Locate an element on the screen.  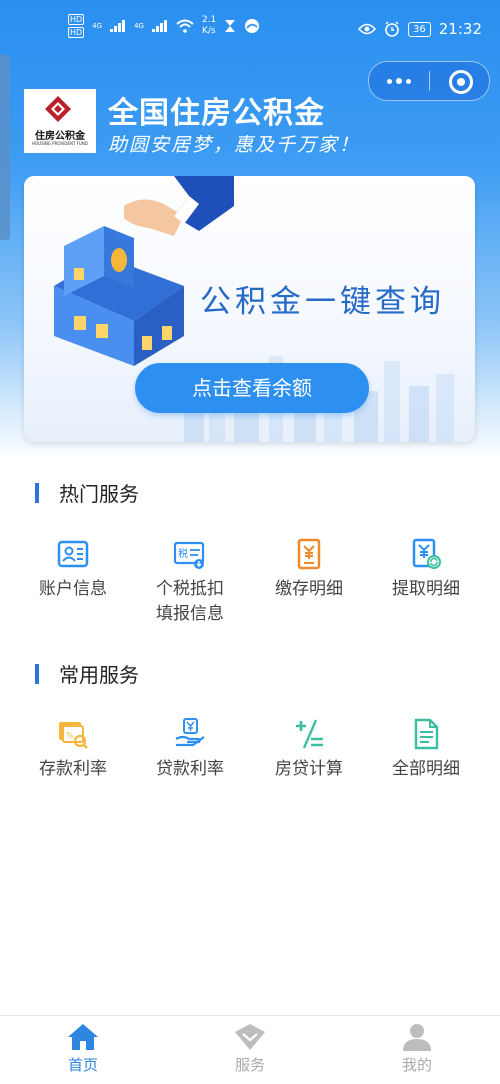
net-speed: 2.1 K/s is located at coordinates (209, 26).